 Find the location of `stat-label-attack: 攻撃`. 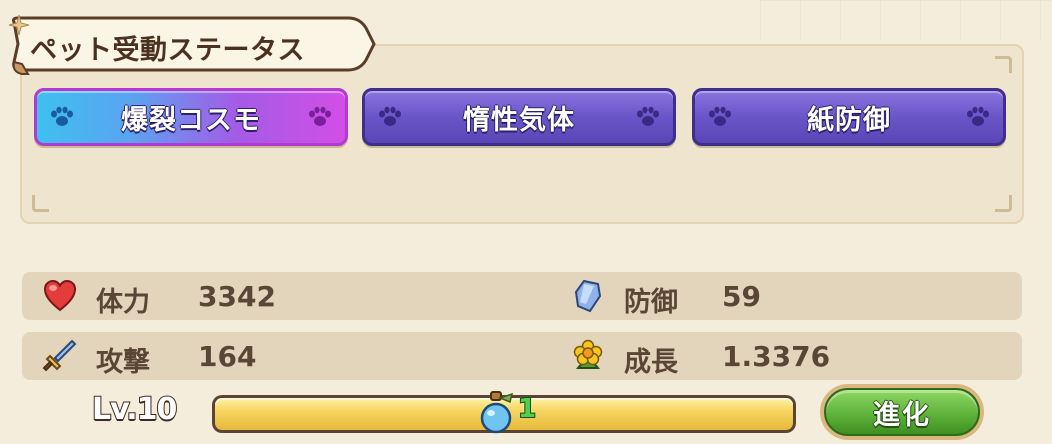

stat-label-attack: 攻撃 is located at coordinates (123, 362).